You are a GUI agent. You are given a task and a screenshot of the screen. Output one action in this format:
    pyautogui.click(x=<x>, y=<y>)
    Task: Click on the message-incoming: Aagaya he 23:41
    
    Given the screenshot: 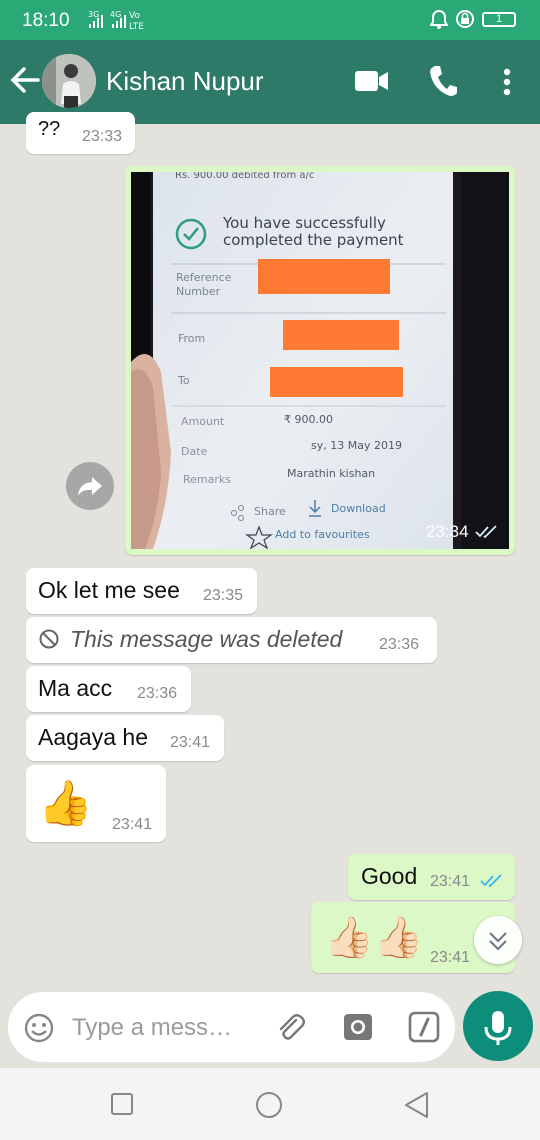 What is the action you would take?
    pyautogui.click(x=125, y=738)
    